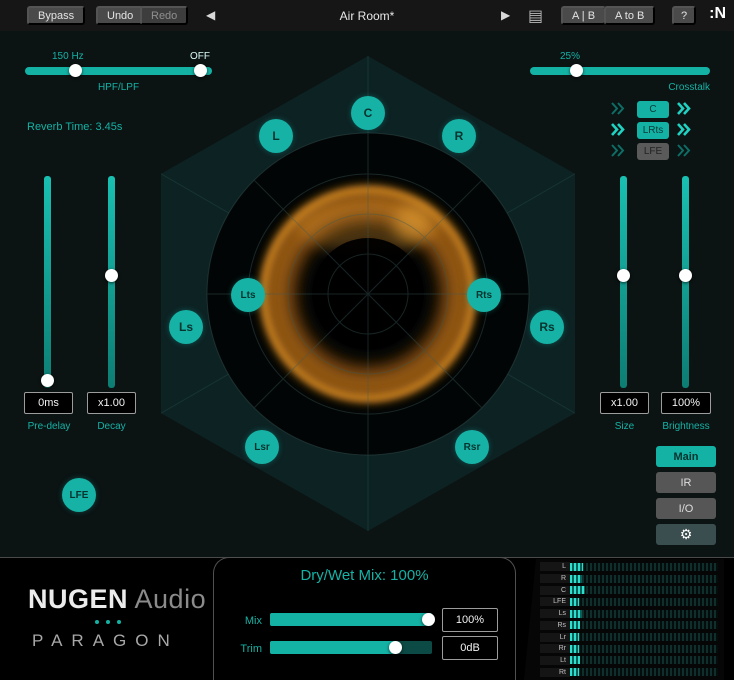 Image resolution: width=734 pixels, height=680 pixels. What do you see at coordinates (108, 622) in the screenshot?
I see `brand-dots-icon` at bounding box center [108, 622].